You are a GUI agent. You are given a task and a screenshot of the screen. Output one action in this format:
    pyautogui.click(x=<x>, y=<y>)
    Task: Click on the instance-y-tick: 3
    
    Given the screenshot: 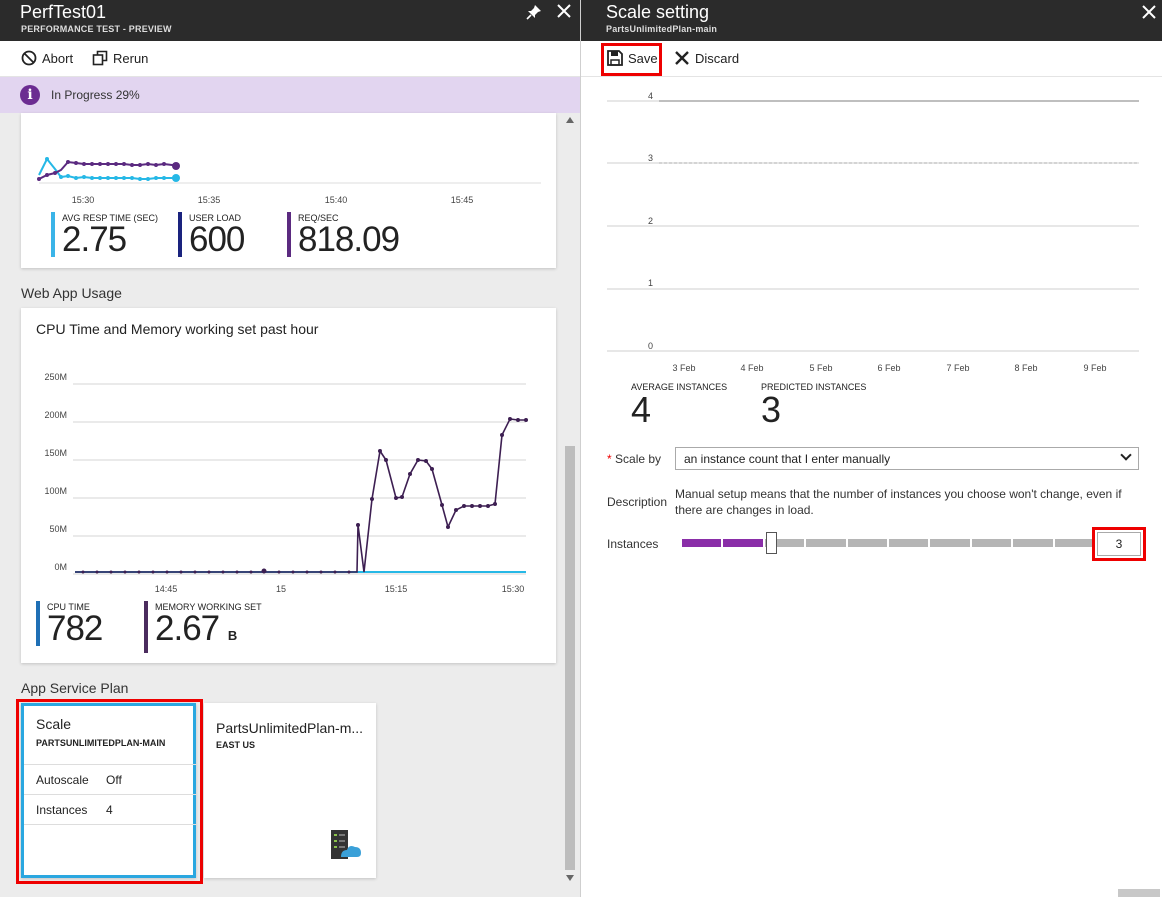 What is the action you would take?
    pyautogui.click(x=650, y=158)
    